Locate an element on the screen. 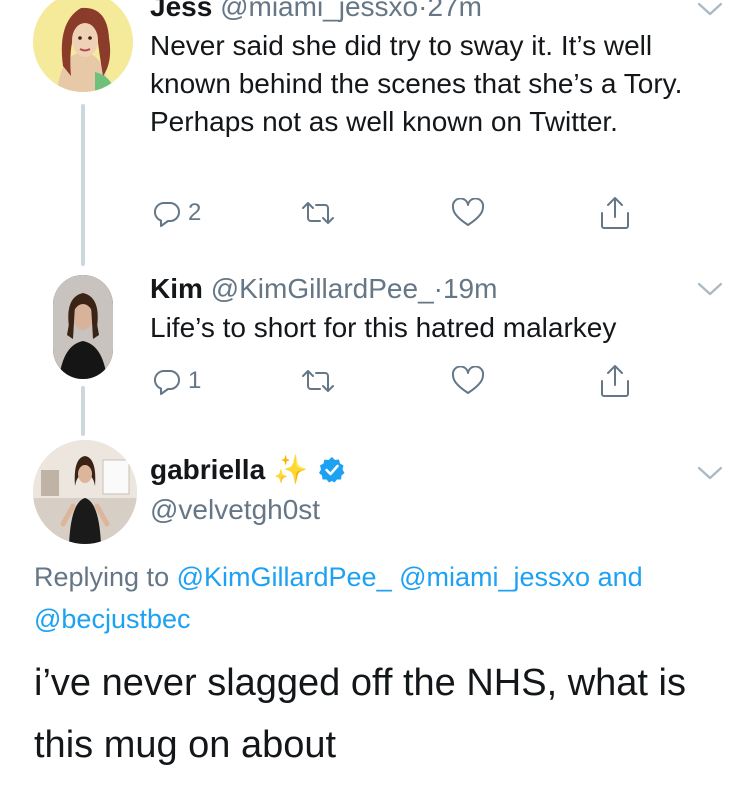 This screenshot has width=746, height=796. sparkle-emoji: ✨ is located at coordinates (290, 469).